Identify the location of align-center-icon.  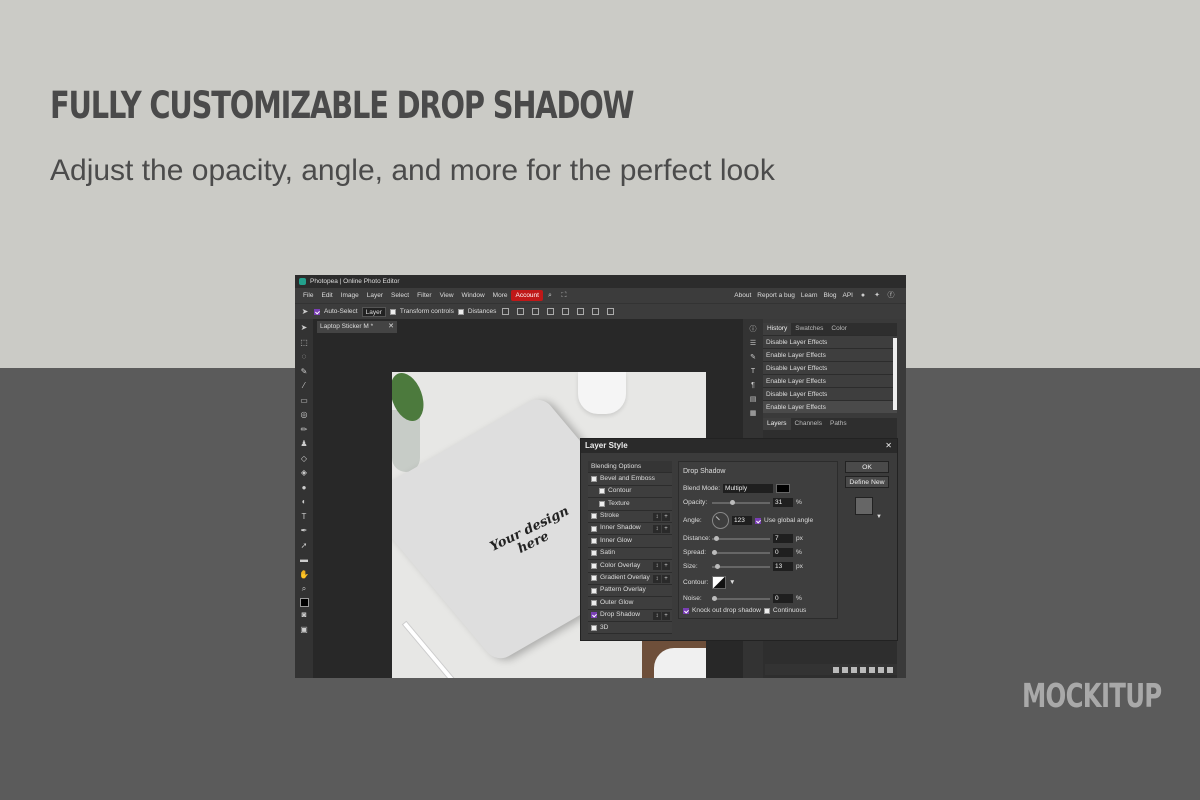
(566, 311).